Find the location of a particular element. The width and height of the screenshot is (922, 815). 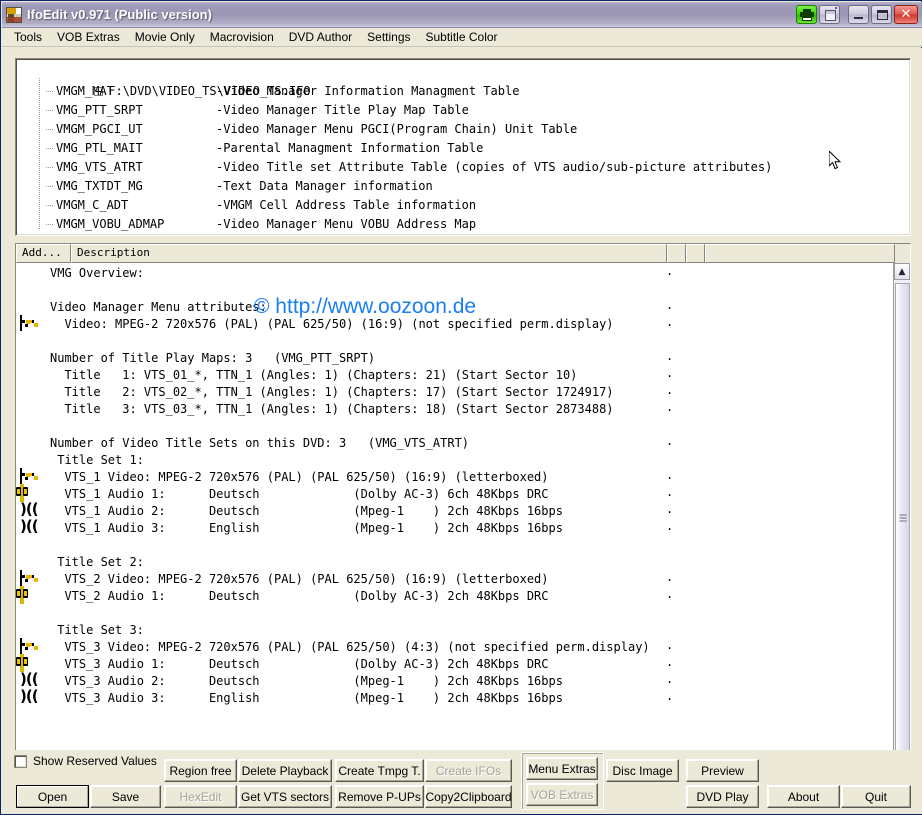

delete-playback-button: Delete Playback is located at coordinates (285, 770).